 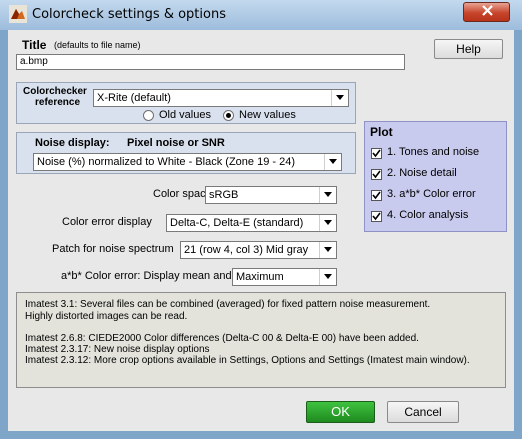 What do you see at coordinates (55, 91) in the screenshot?
I see `colorchecker-label-1: Colorchecker` at bounding box center [55, 91].